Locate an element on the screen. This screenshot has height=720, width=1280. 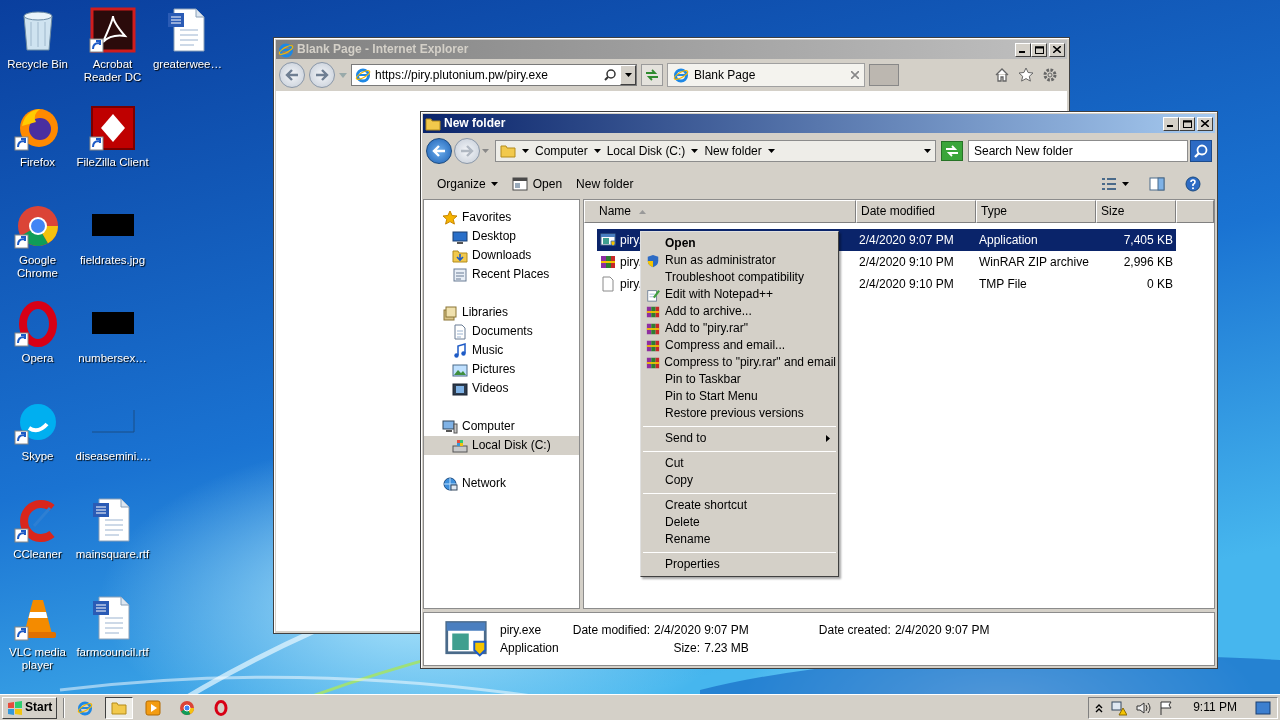
menu-item: Copy is located at coordinates (739, 480).